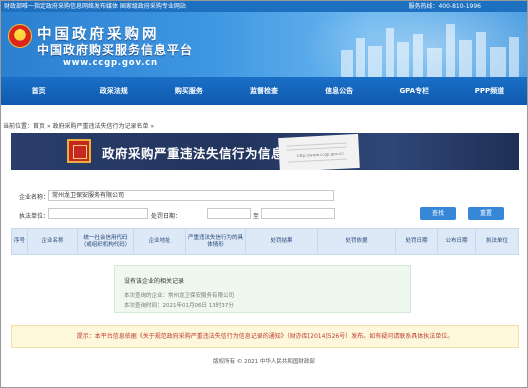 The height and width of the screenshot is (388, 528). What do you see at coordinates (489, 91) in the screenshot?
I see `nav-item-ppp: PPP频道` at bounding box center [489, 91].